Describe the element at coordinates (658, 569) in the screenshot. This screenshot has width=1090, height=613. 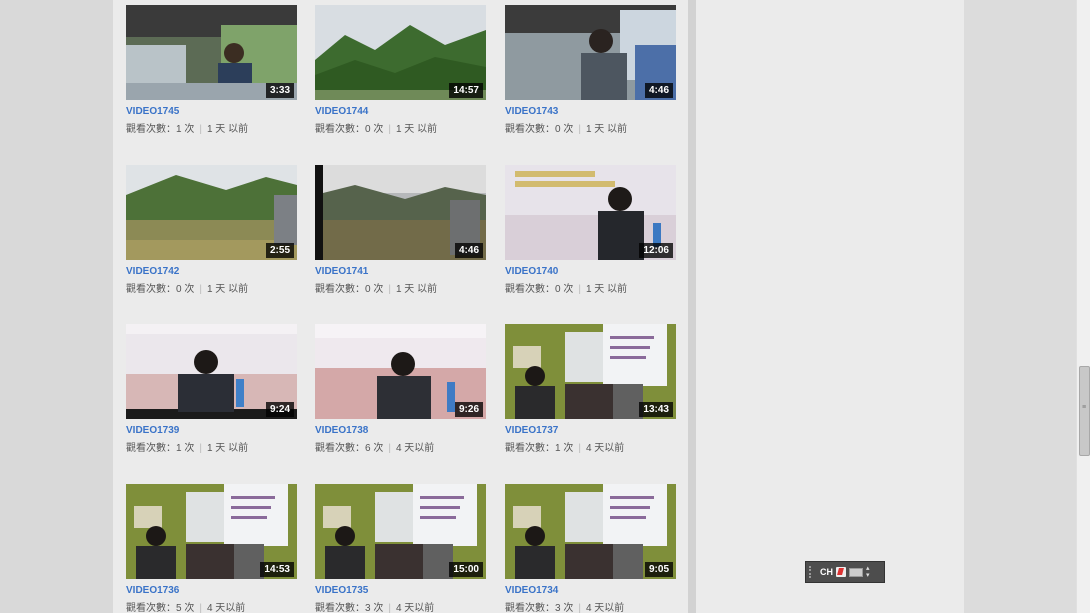
I see `video-duration-badge: 9:05` at that location.